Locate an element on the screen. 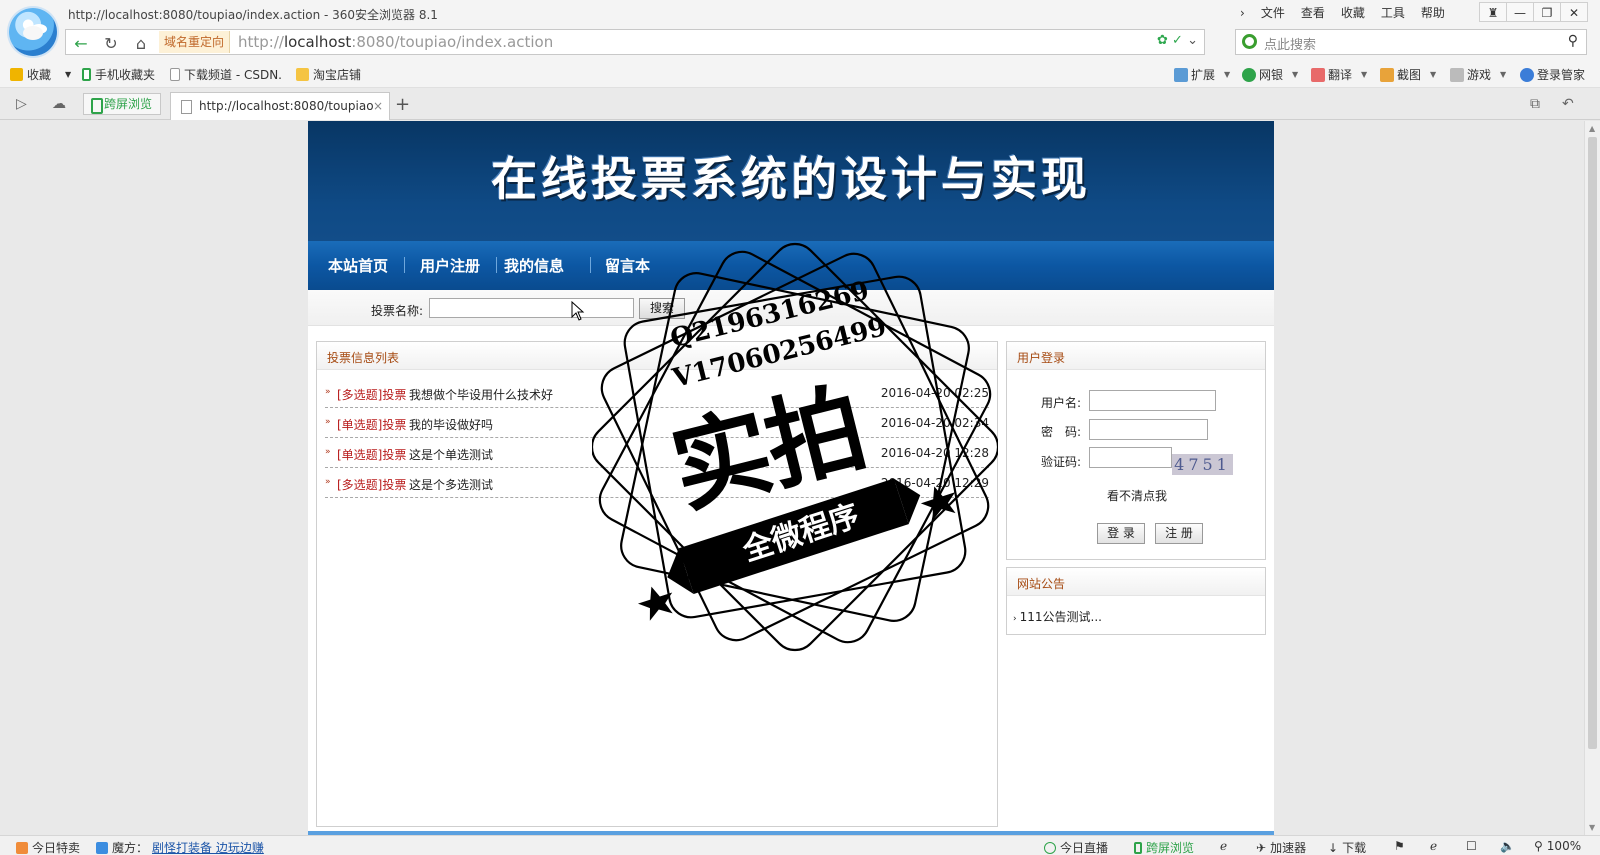  list-item: » [多选题]投票 我想做个毕设用什么技术好 2016-04-20 02:25 is located at coordinates (657, 393).